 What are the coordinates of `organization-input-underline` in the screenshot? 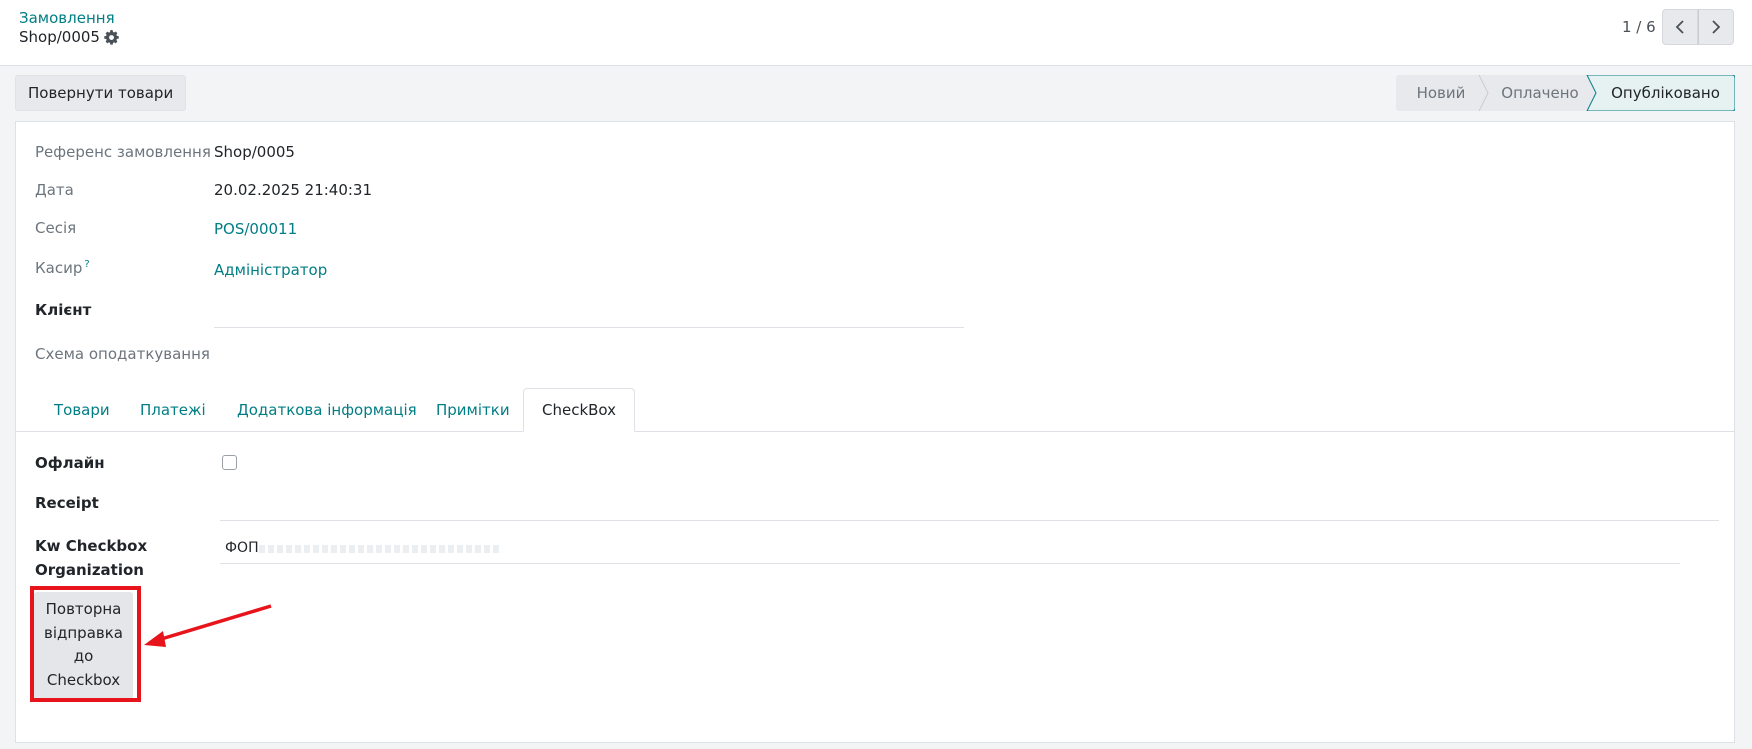 It's located at (950, 563).